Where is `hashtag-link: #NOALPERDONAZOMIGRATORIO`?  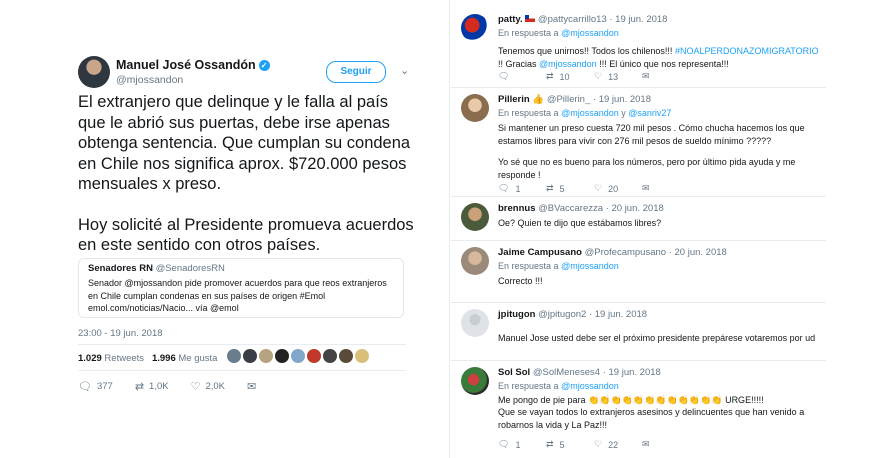 hashtag-link: #NOALPERDONAZOMIGRATORIO is located at coordinates (747, 51).